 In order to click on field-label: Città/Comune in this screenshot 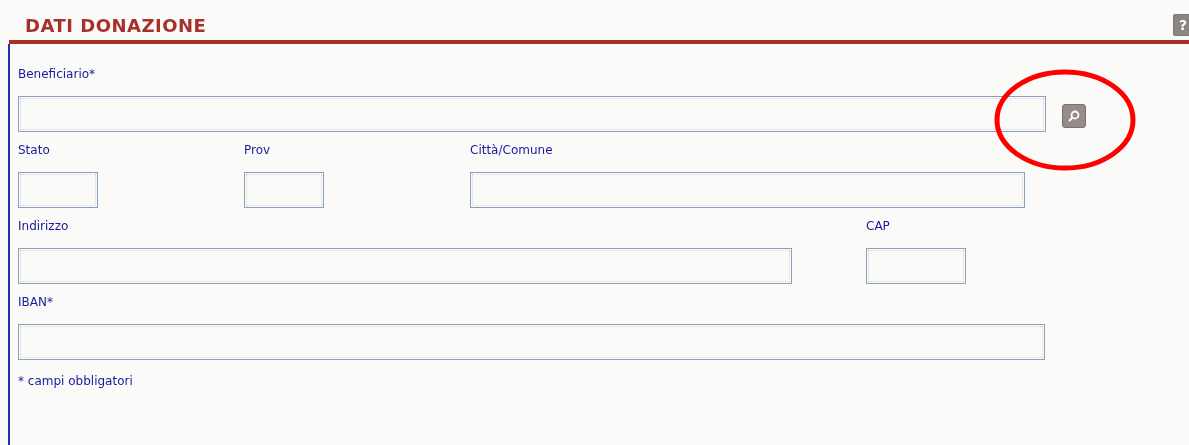, I will do `click(512, 150)`.